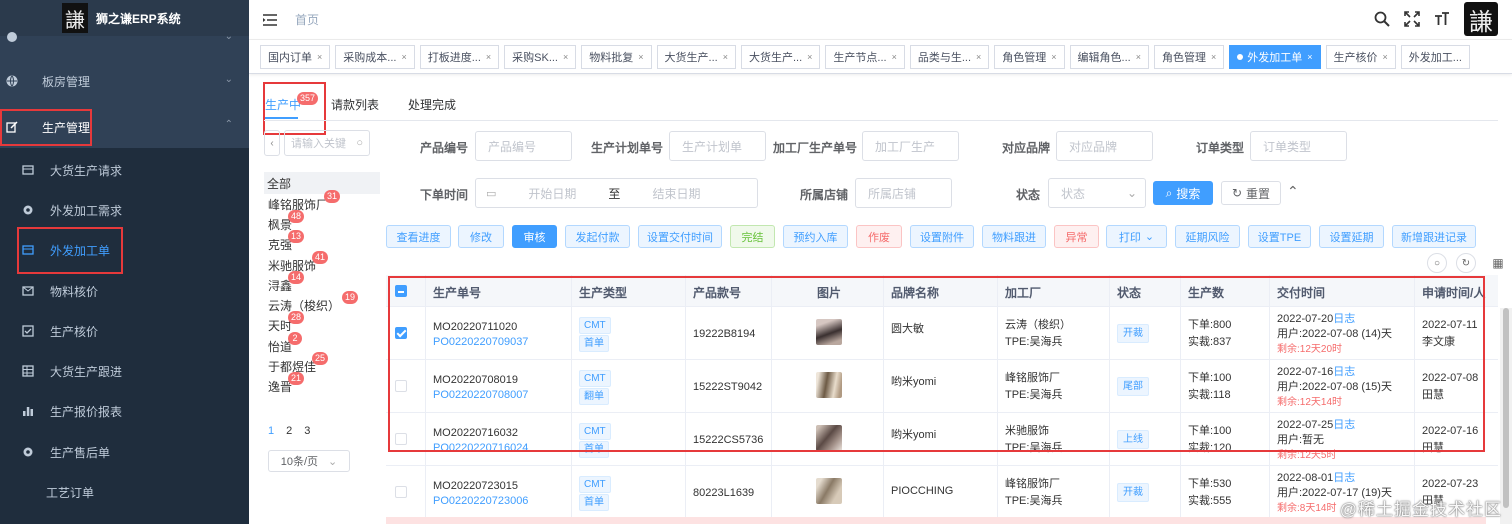  Describe the element at coordinates (523, 146) in the screenshot. I see `product-no-input: 产品编号` at that location.